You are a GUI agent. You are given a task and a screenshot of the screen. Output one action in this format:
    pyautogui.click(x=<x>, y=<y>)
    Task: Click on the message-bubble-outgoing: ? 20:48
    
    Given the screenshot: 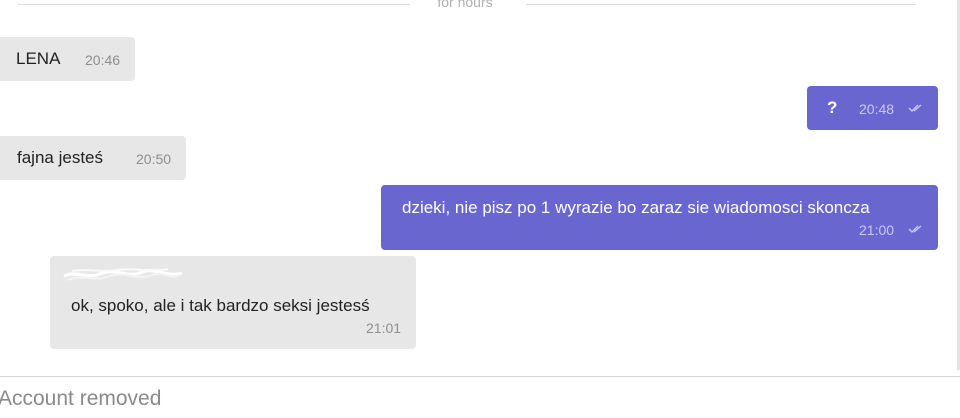 What is the action you would take?
    pyautogui.click(x=872, y=108)
    